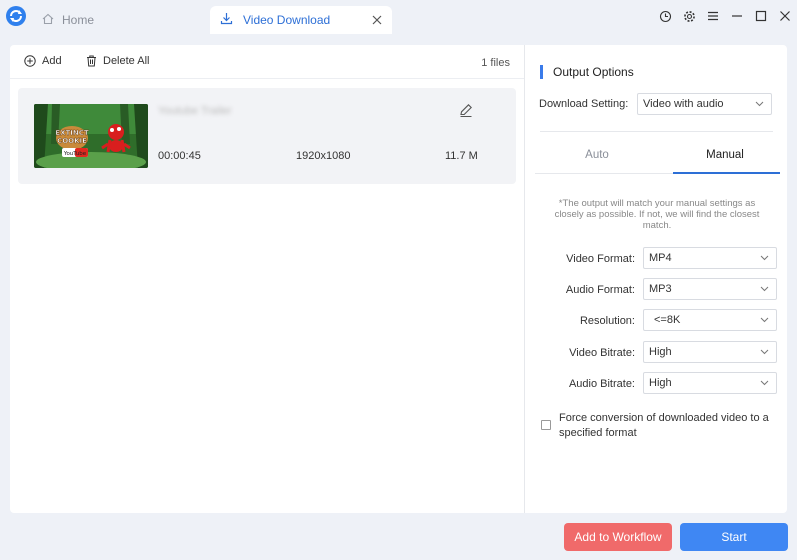  Describe the element at coordinates (466, 110) in the screenshot. I see `edit-icon` at that location.